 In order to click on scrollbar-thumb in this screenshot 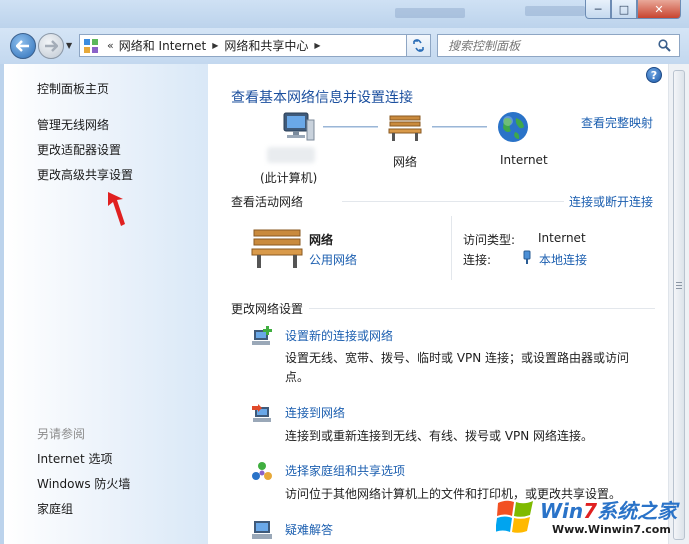, I will do `click(679, 305)`.